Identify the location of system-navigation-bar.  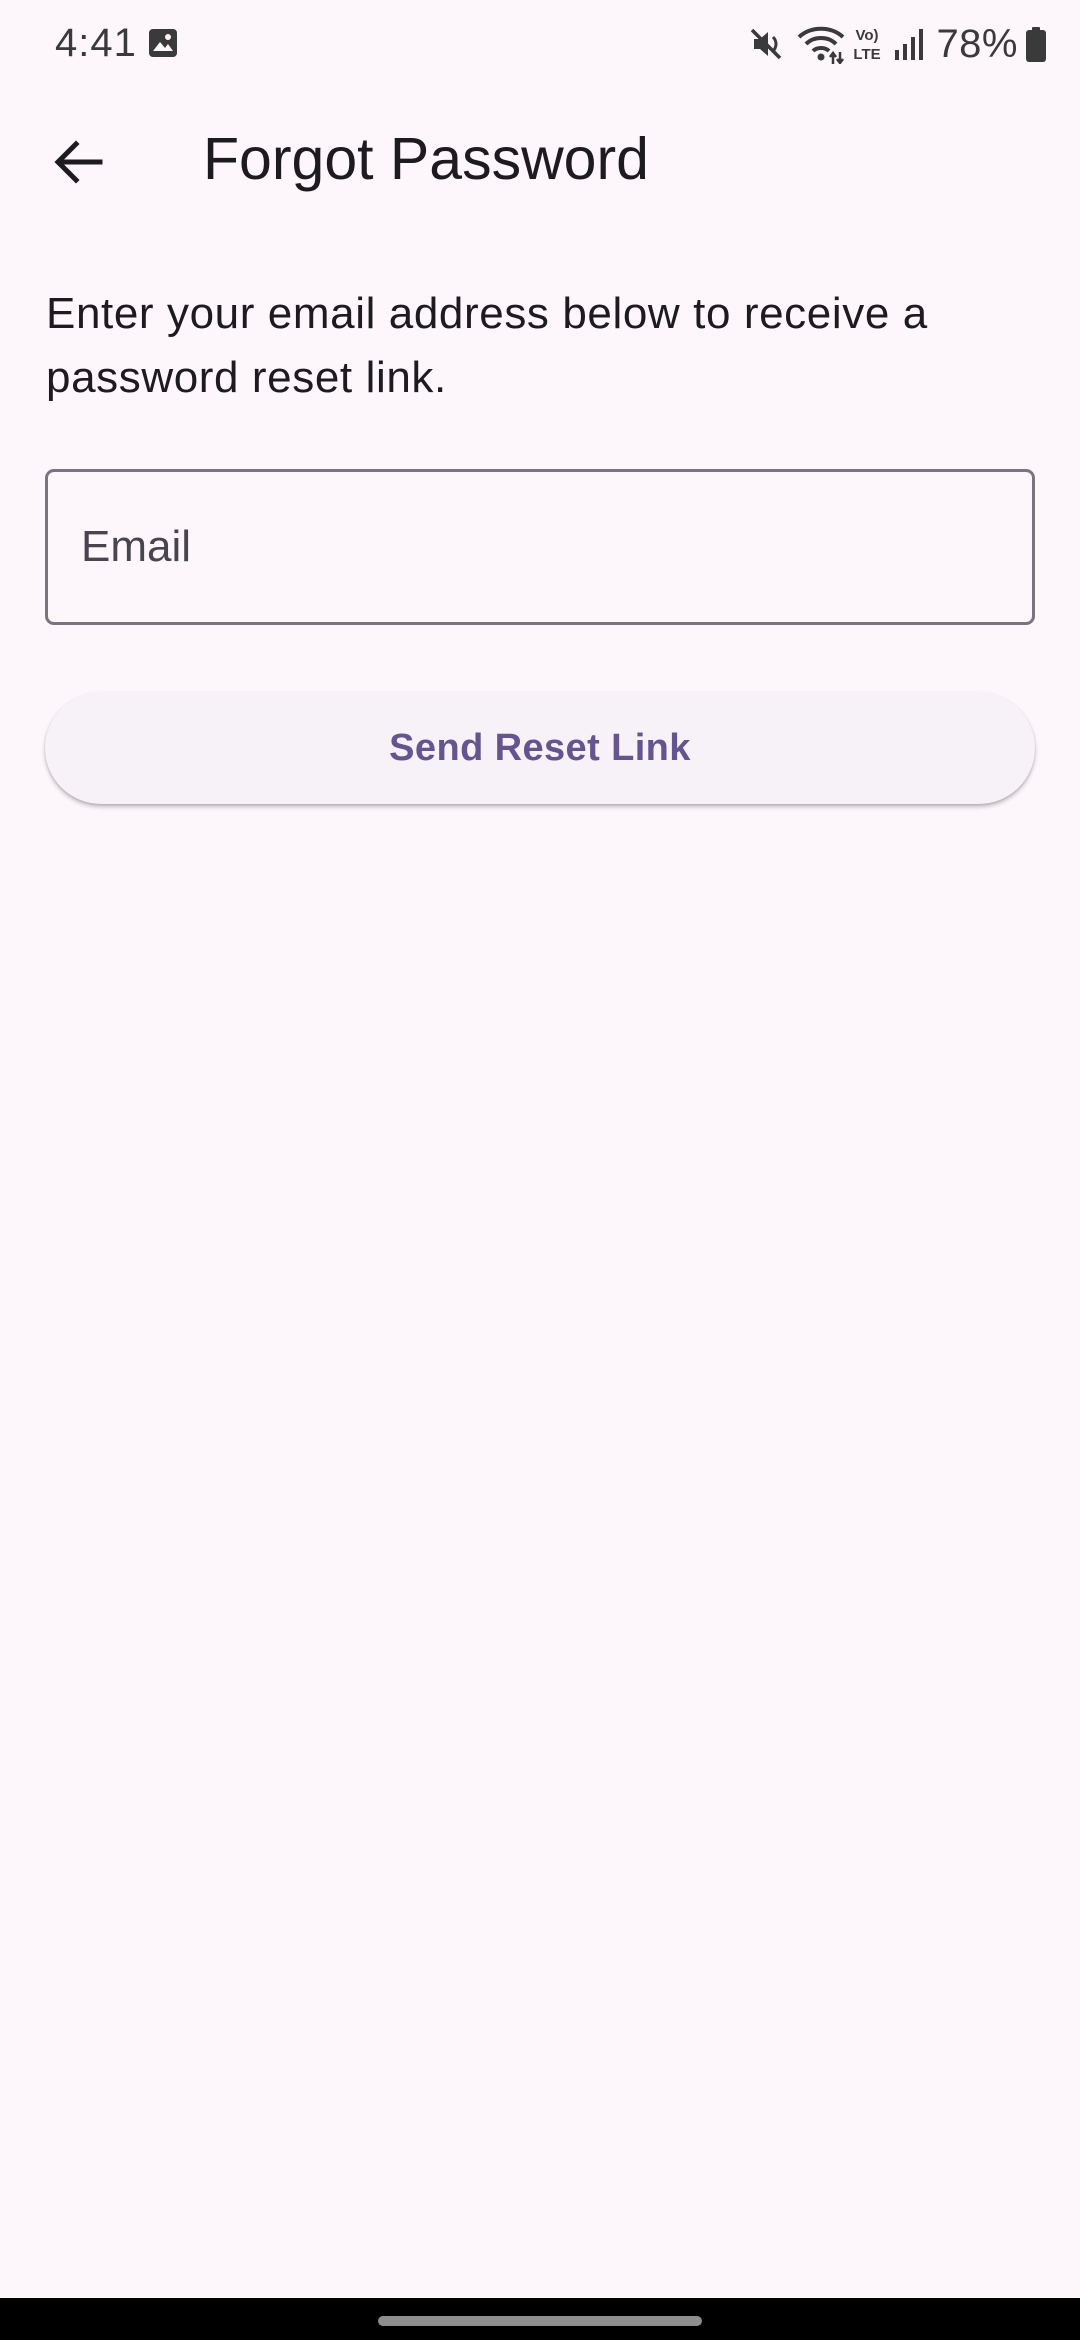
(540, 2319).